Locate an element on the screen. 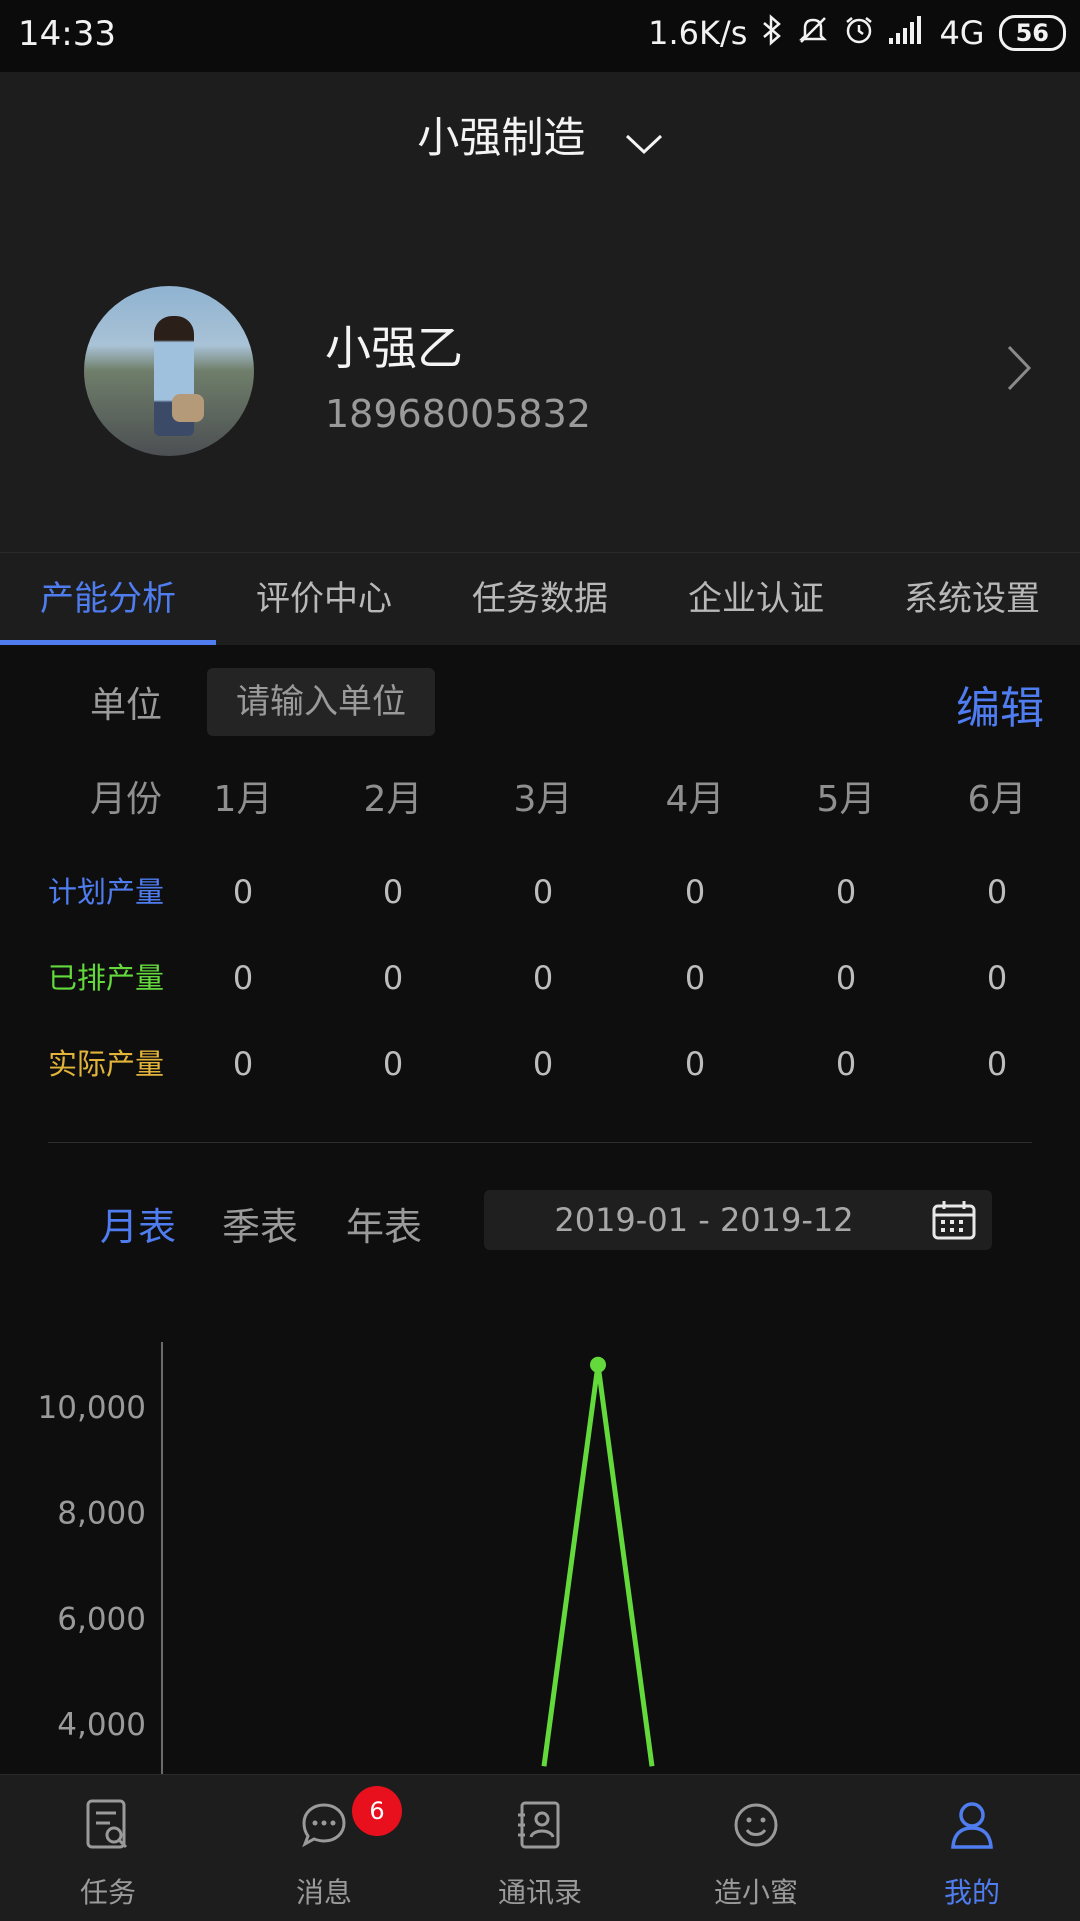 This screenshot has width=1080, height=1921. period-yearly: 年表 is located at coordinates (384, 1223).